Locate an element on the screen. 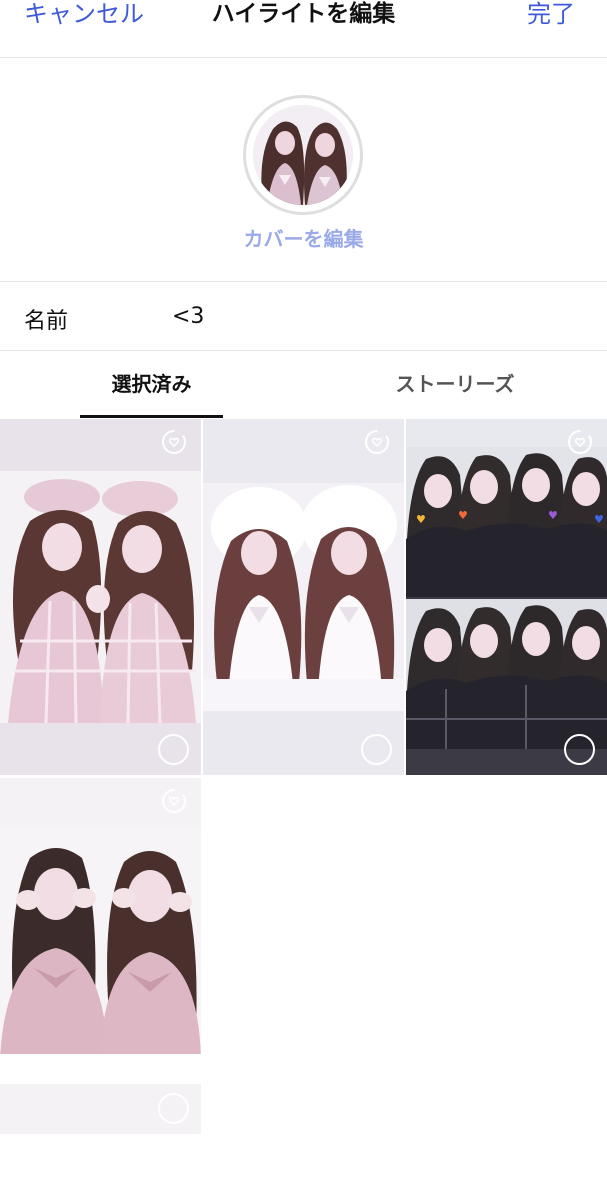  tab-active-indicator is located at coordinates (151, 416).